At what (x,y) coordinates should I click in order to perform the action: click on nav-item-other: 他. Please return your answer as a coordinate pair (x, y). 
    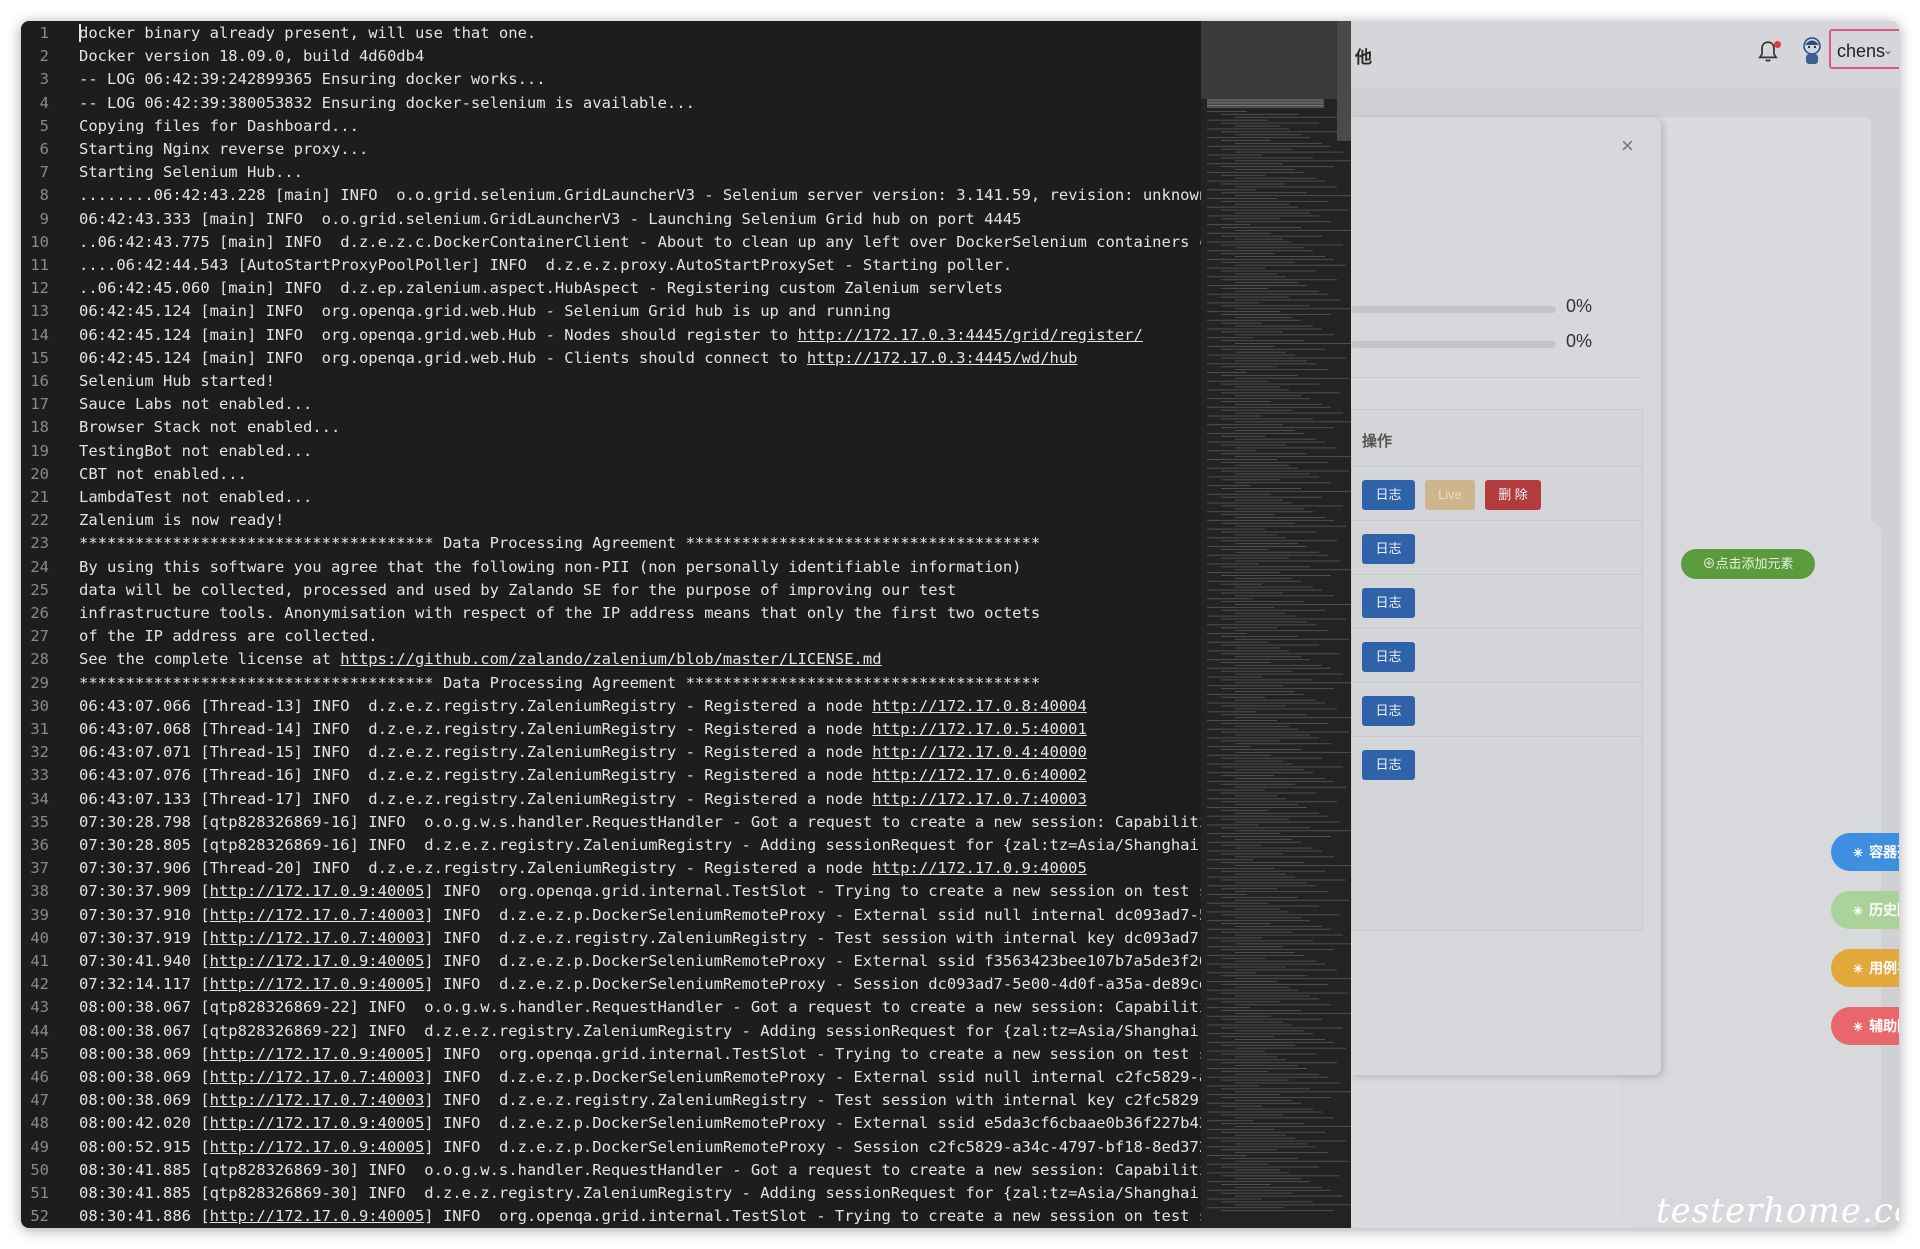
    Looking at the image, I should click on (1363, 55).